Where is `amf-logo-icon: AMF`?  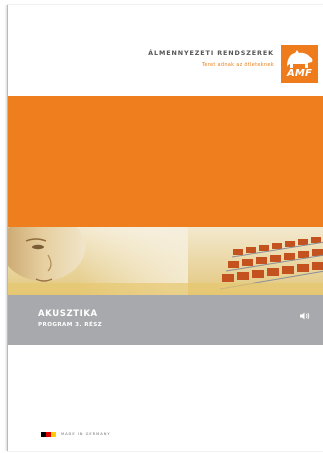
amf-logo-icon: AMF is located at coordinates (299, 64).